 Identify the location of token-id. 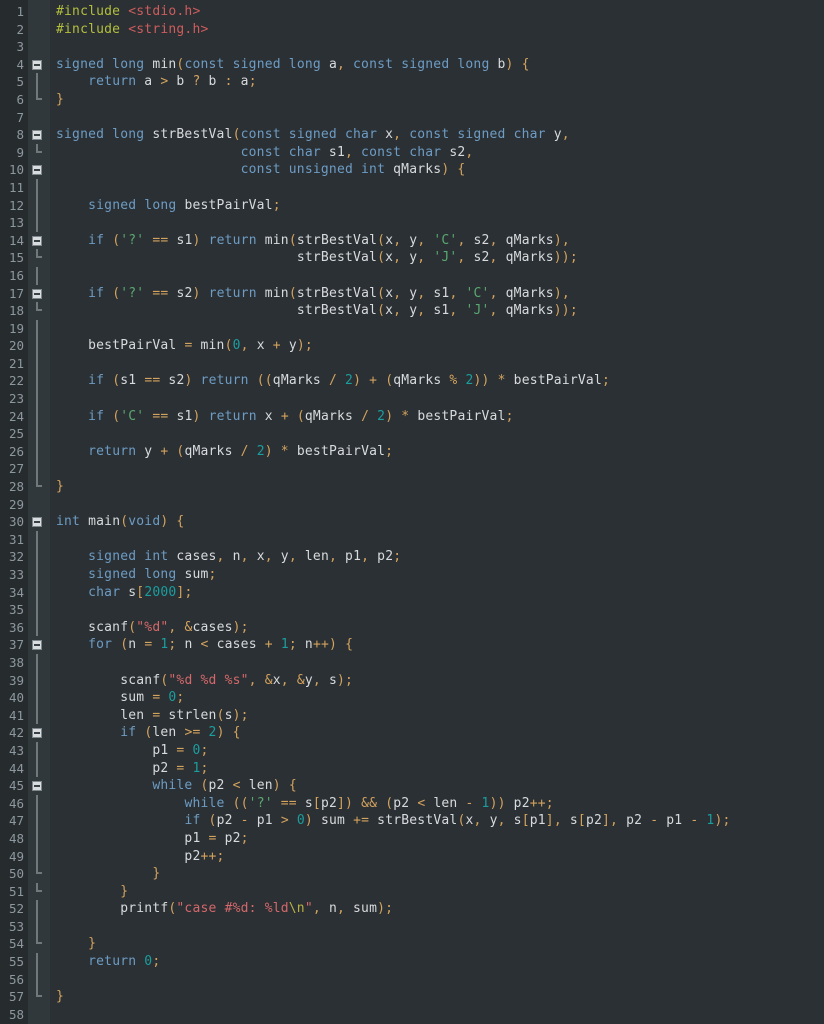
(72, 293).